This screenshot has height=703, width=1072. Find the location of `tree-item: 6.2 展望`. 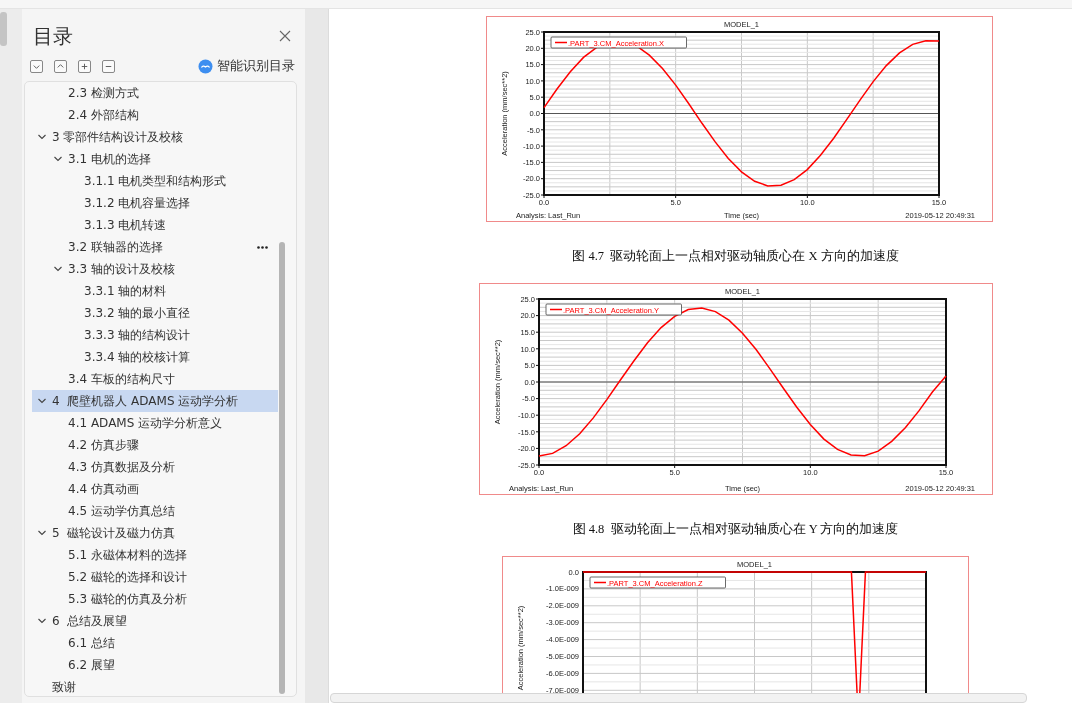

tree-item: 6.2 展望 is located at coordinates (155, 665).